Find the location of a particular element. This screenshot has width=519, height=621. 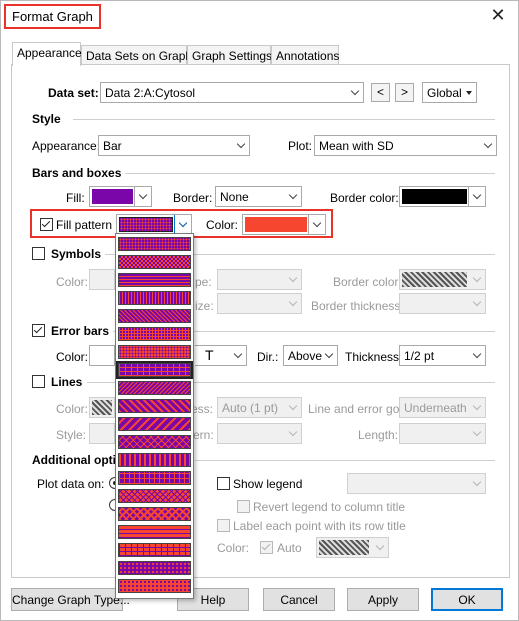

line-pattern-select is located at coordinates (259, 433).